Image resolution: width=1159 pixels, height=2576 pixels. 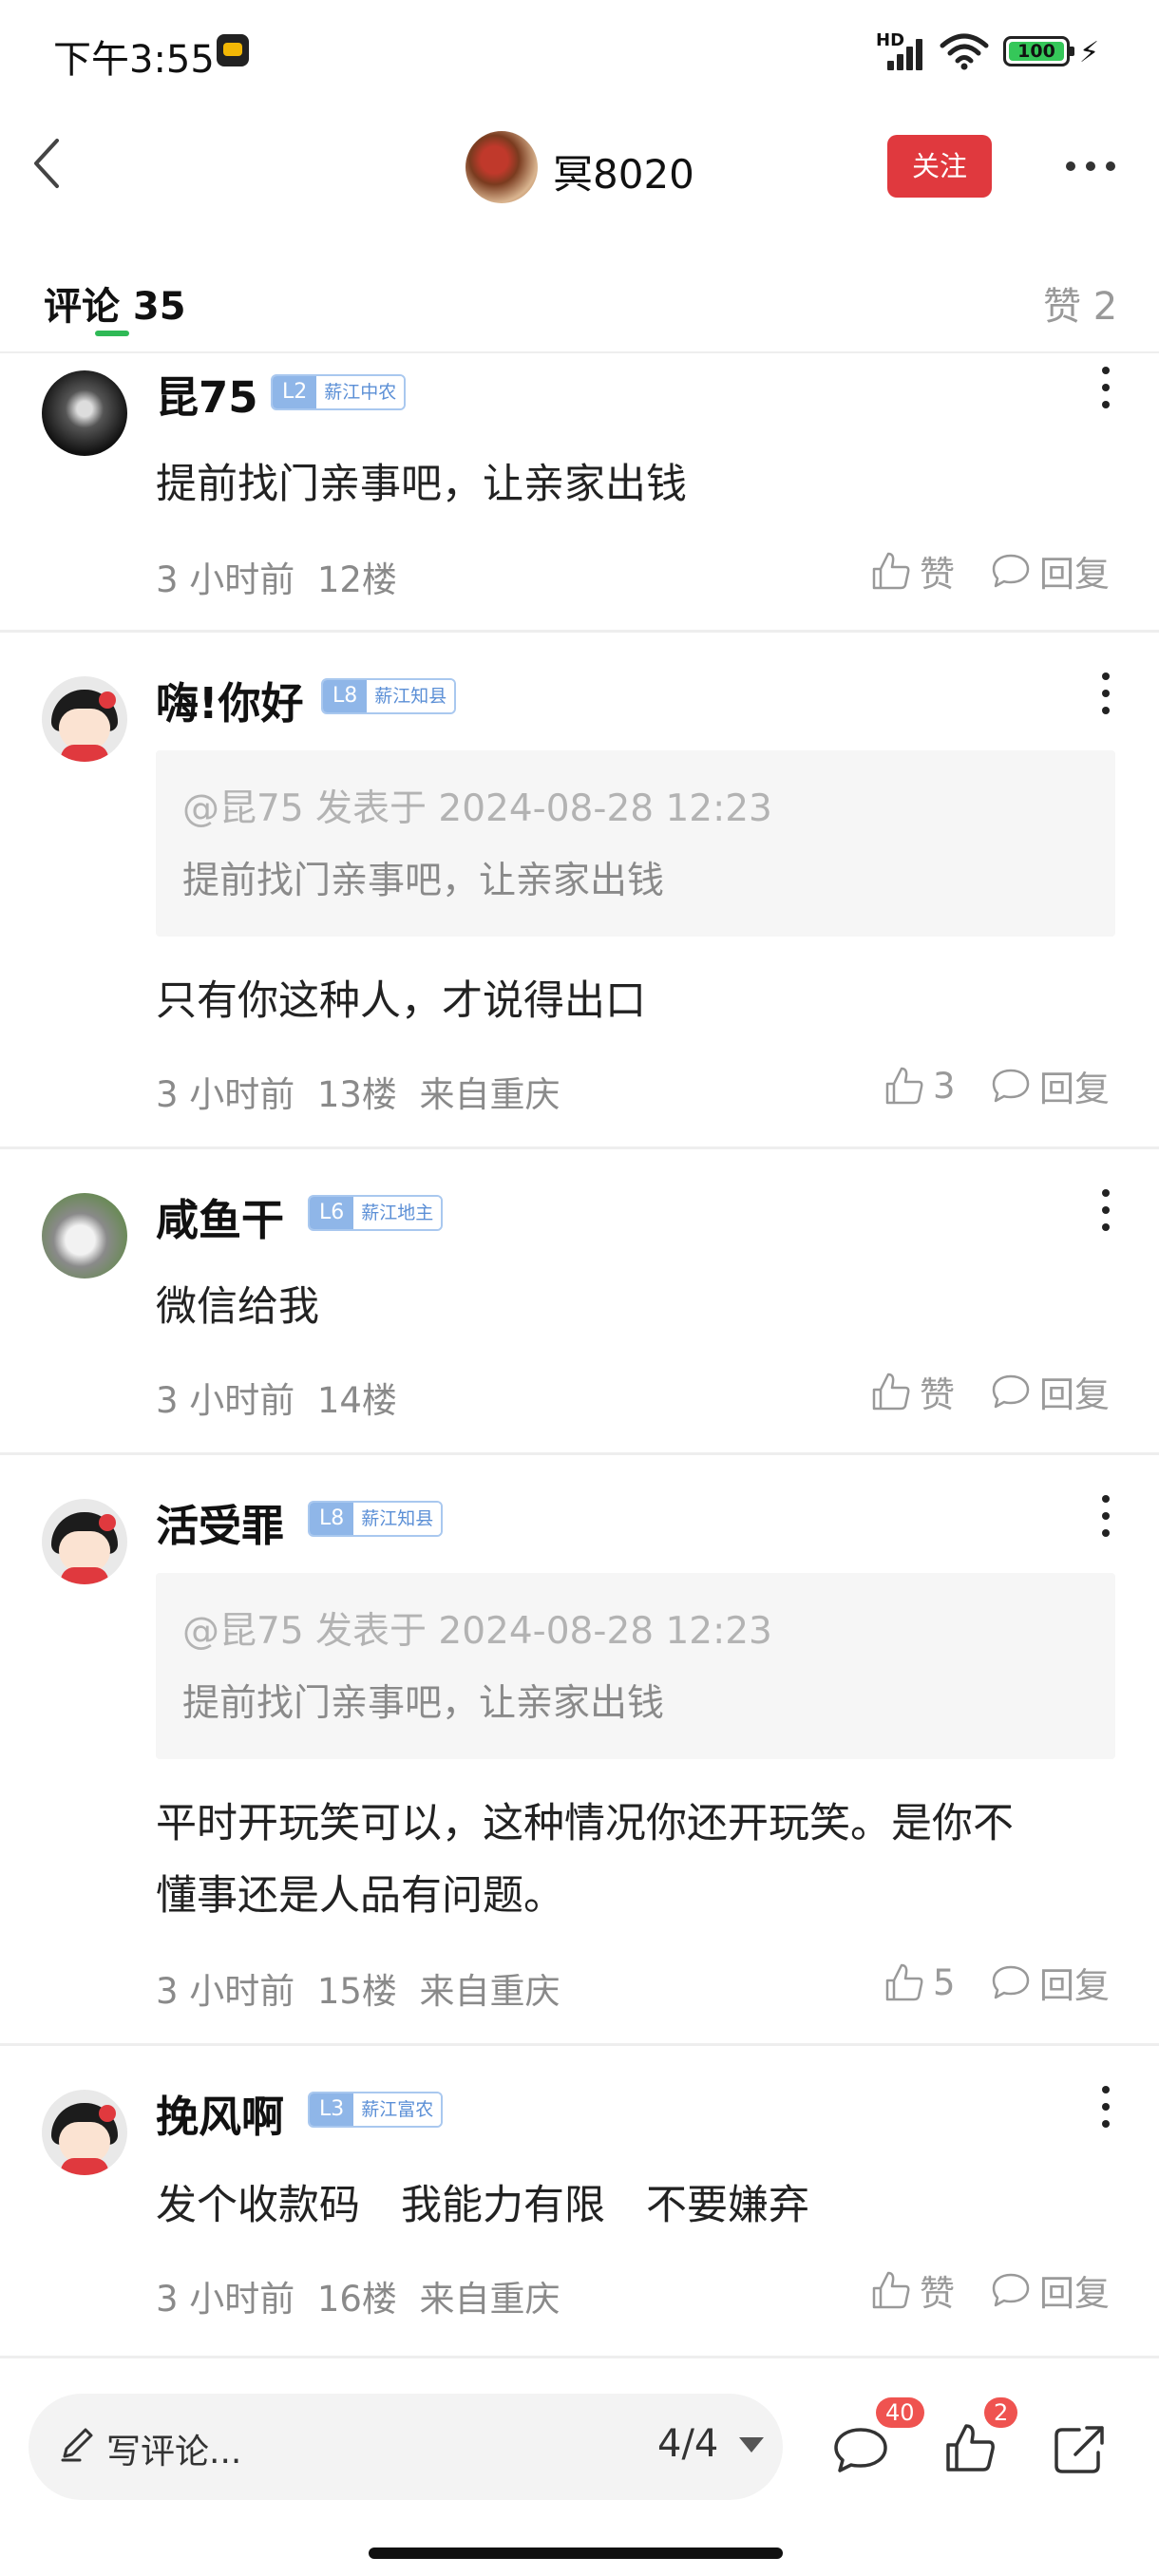 I want to click on like-button: 5, so click(x=920, y=1983).